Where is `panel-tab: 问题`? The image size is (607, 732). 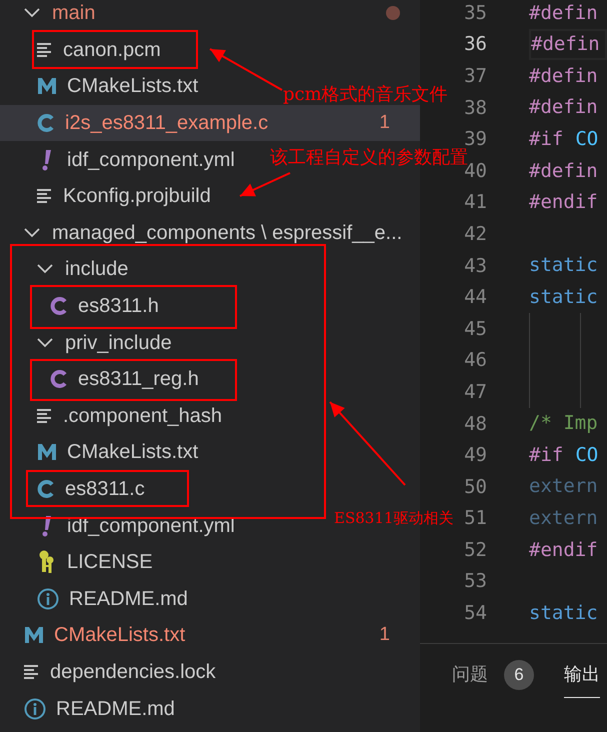
panel-tab: 问题 is located at coordinates (470, 679).